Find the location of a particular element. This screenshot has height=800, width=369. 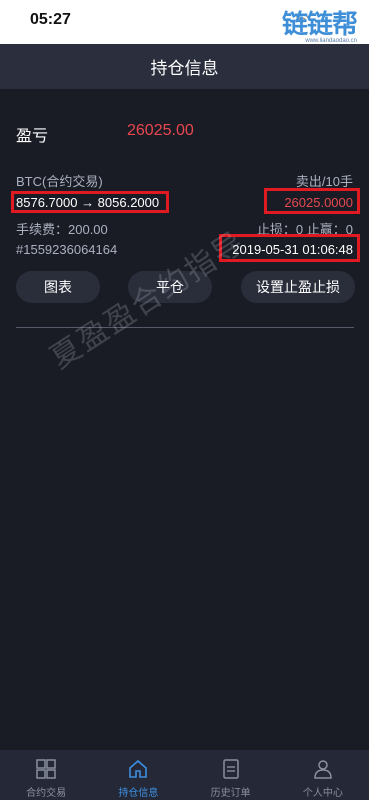

nav-label: 合约交易 is located at coordinates (46, 793).